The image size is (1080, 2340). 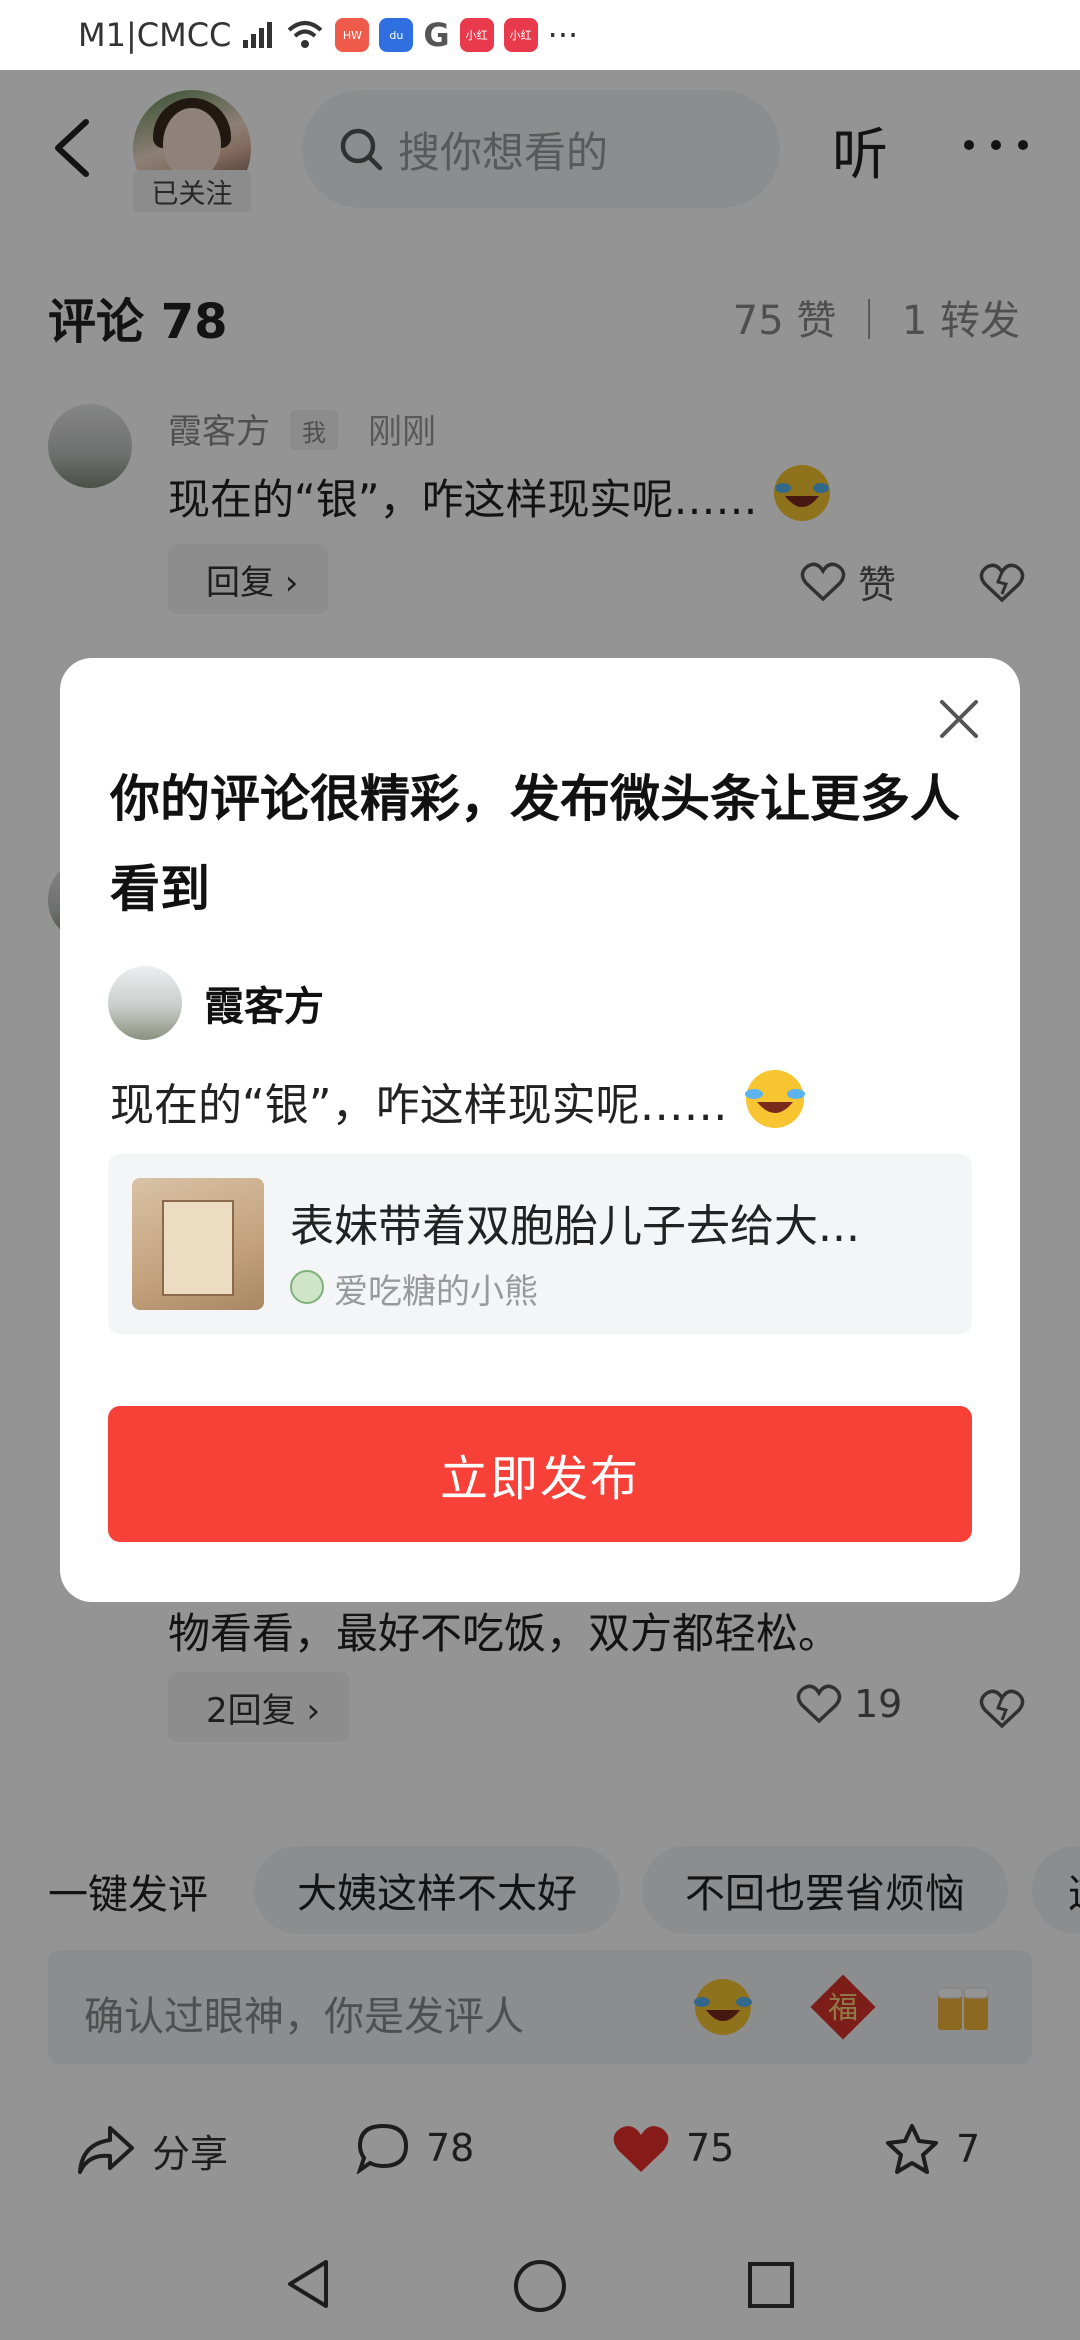 What do you see at coordinates (436, 1292) in the screenshot?
I see `article-author: 爱吃糖的小熊` at bounding box center [436, 1292].